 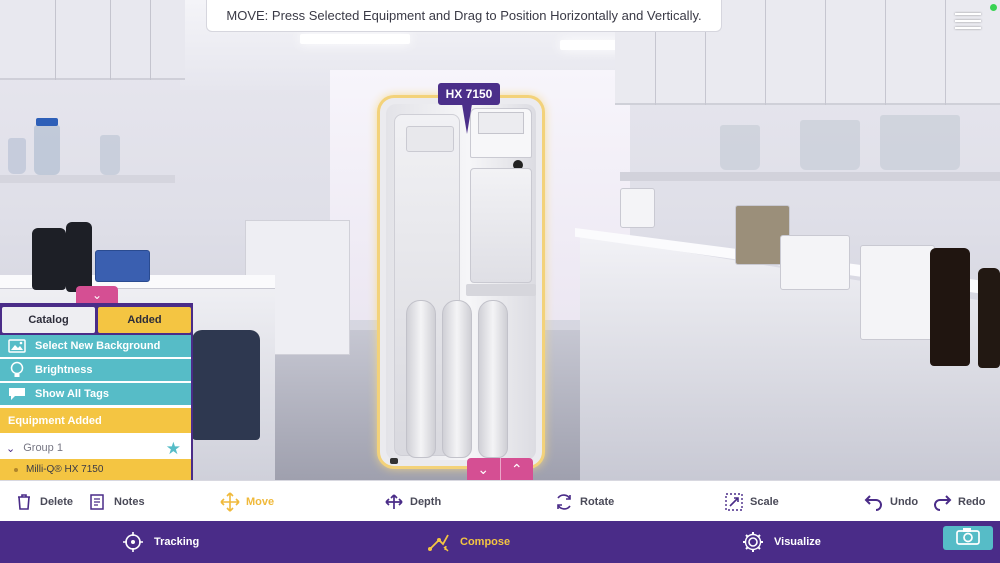 What do you see at coordinates (797, 542) in the screenshot?
I see `visualize-label: Visualize` at bounding box center [797, 542].